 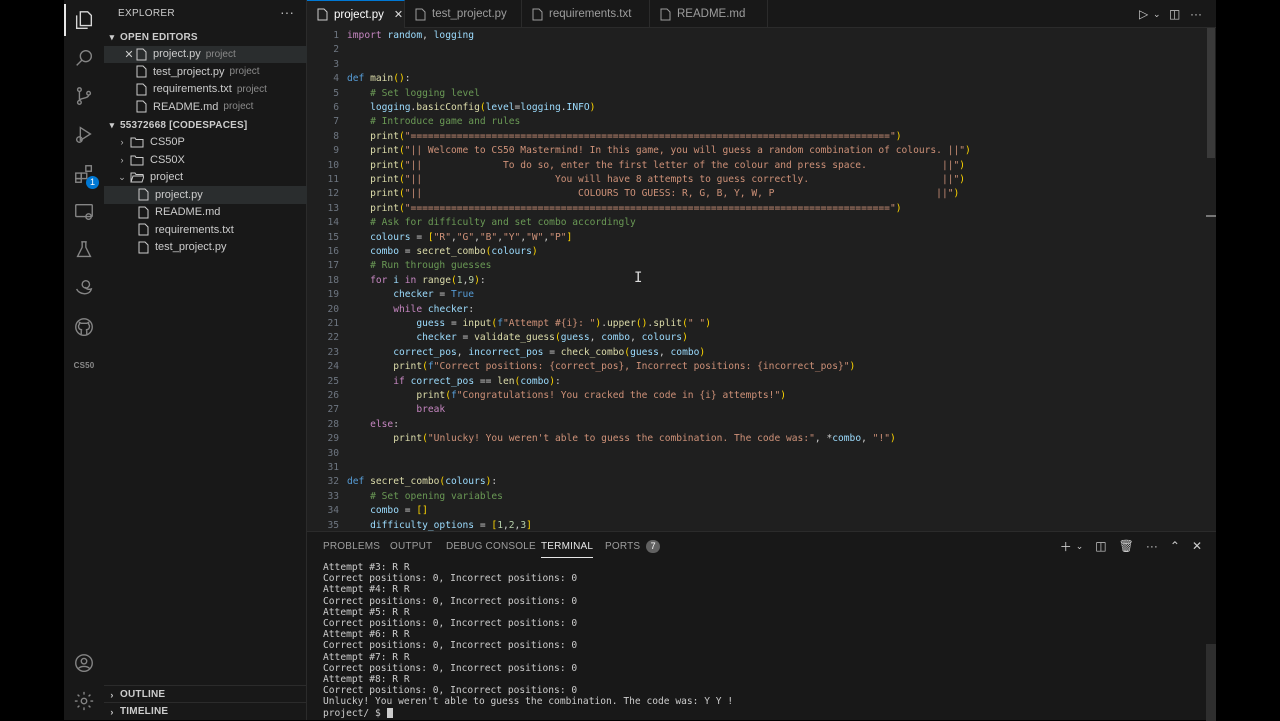 I want to click on tab-test-project-py: test_project.py, so click(x=463, y=14).